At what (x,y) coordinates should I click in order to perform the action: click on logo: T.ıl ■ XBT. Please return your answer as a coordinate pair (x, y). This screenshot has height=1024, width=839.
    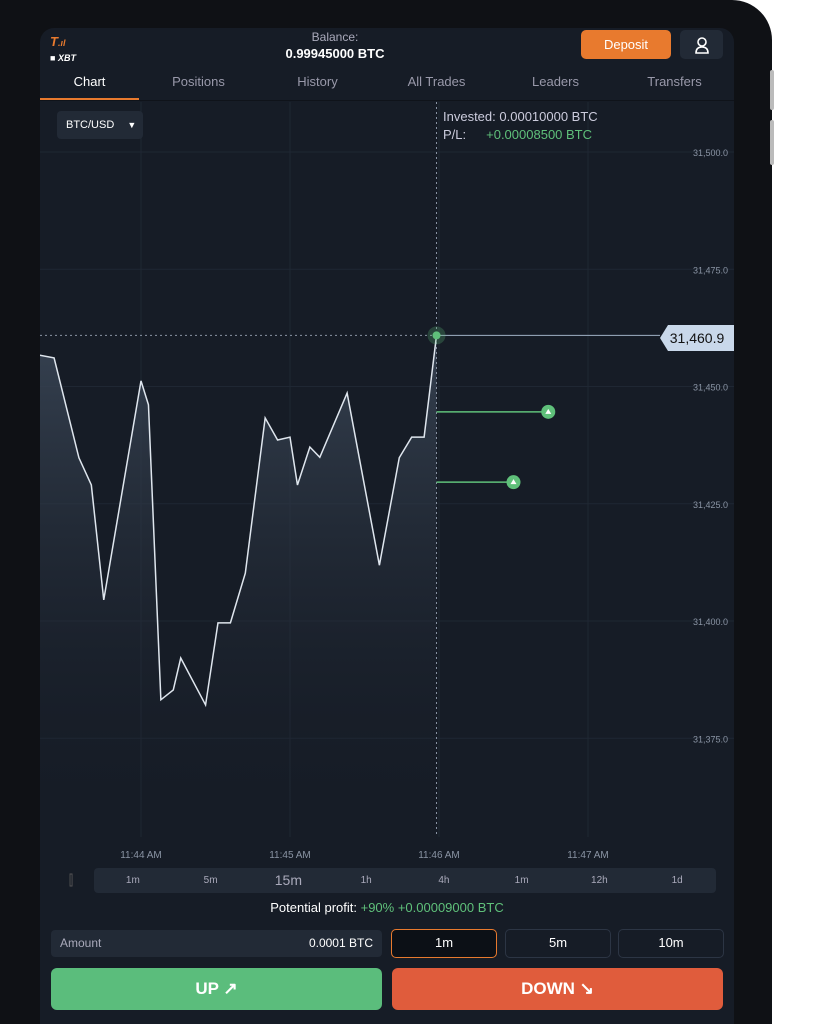
    Looking at the image, I should click on (63, 48).